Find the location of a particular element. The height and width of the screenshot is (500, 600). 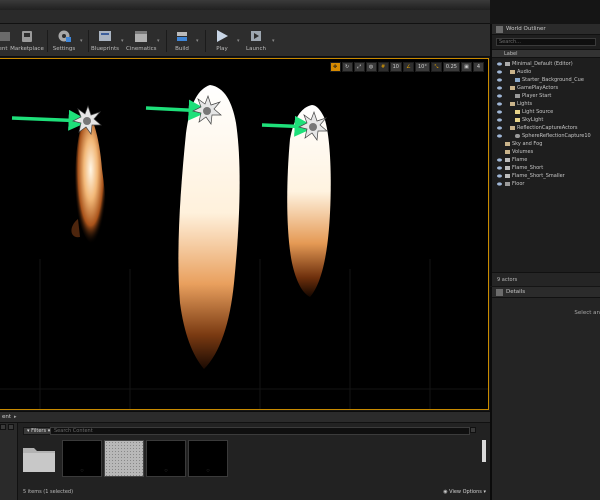

asset-count-status: 5 items (1 selected) is located at coordinates (48, 492).